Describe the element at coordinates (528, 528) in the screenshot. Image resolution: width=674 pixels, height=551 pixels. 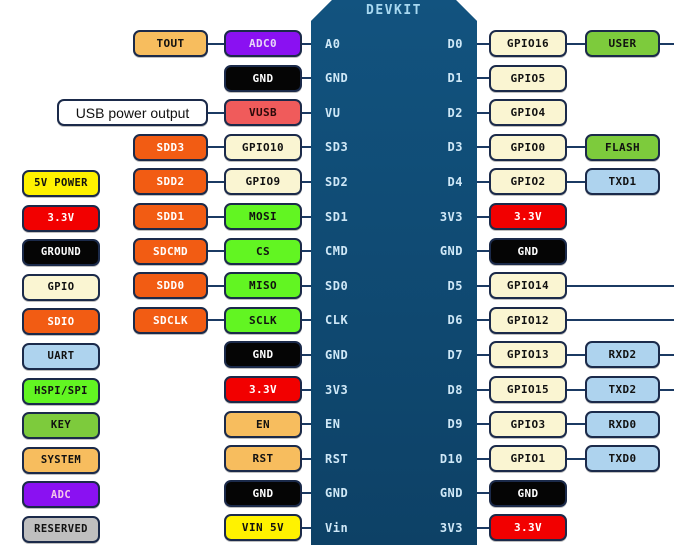
I see `right-inner-3-3v-14: 3.3V` at that location.